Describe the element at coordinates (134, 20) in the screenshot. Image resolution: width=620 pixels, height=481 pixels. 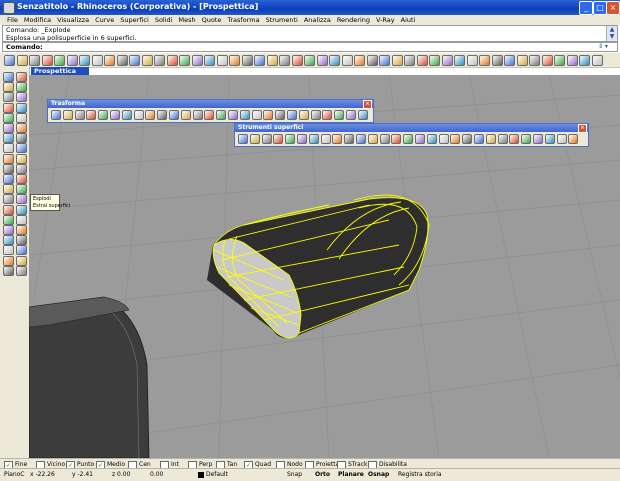
I see `menu-superfici: Superfici` at that location.